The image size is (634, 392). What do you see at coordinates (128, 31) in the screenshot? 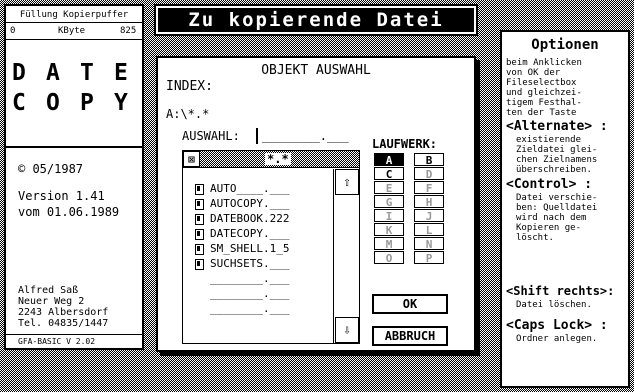
I see `gauge-max: 825` at bounding box center [128, 31].